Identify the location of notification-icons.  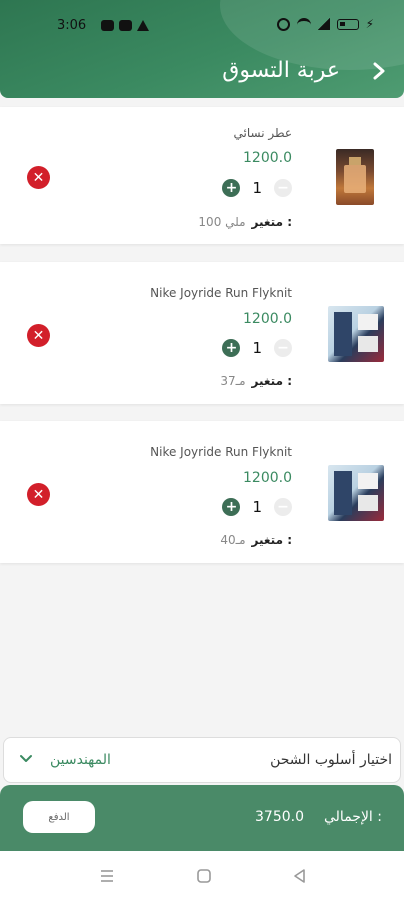
(125, 25).